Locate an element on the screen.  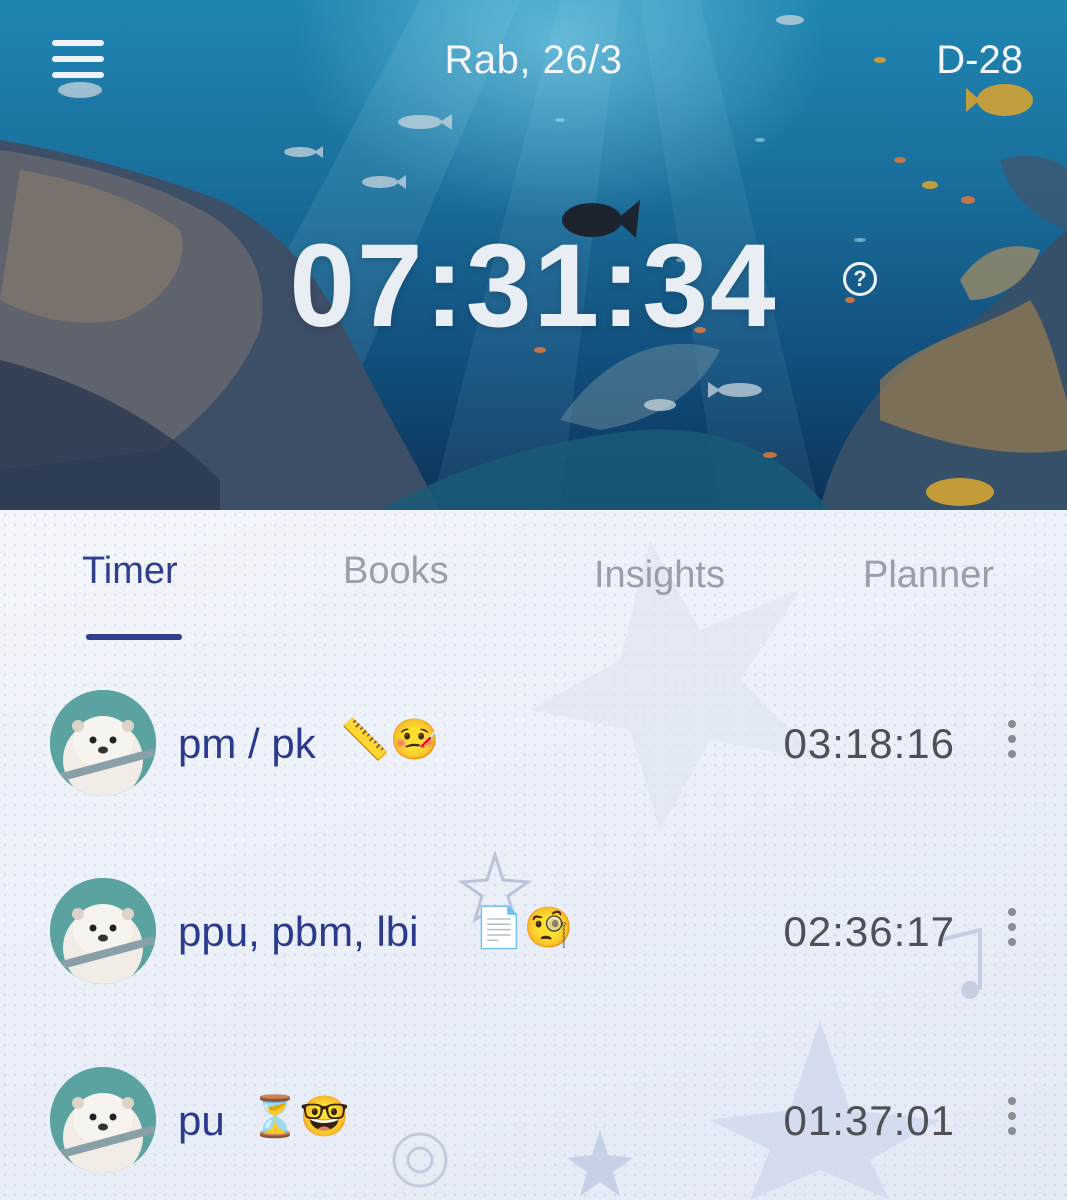
subject-emoji: 📏🤒 is located at coordinates (390, 740).